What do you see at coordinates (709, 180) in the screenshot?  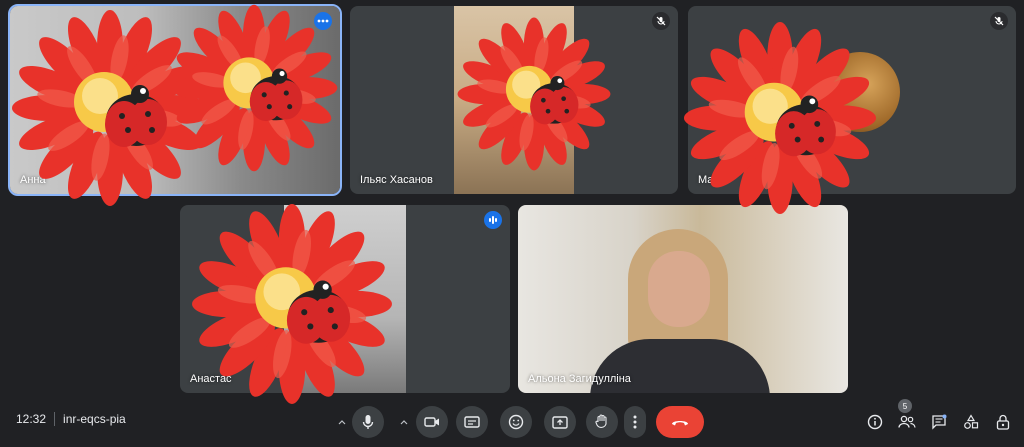 I see `participant-name: Мар` at bounding box center [709, 180].